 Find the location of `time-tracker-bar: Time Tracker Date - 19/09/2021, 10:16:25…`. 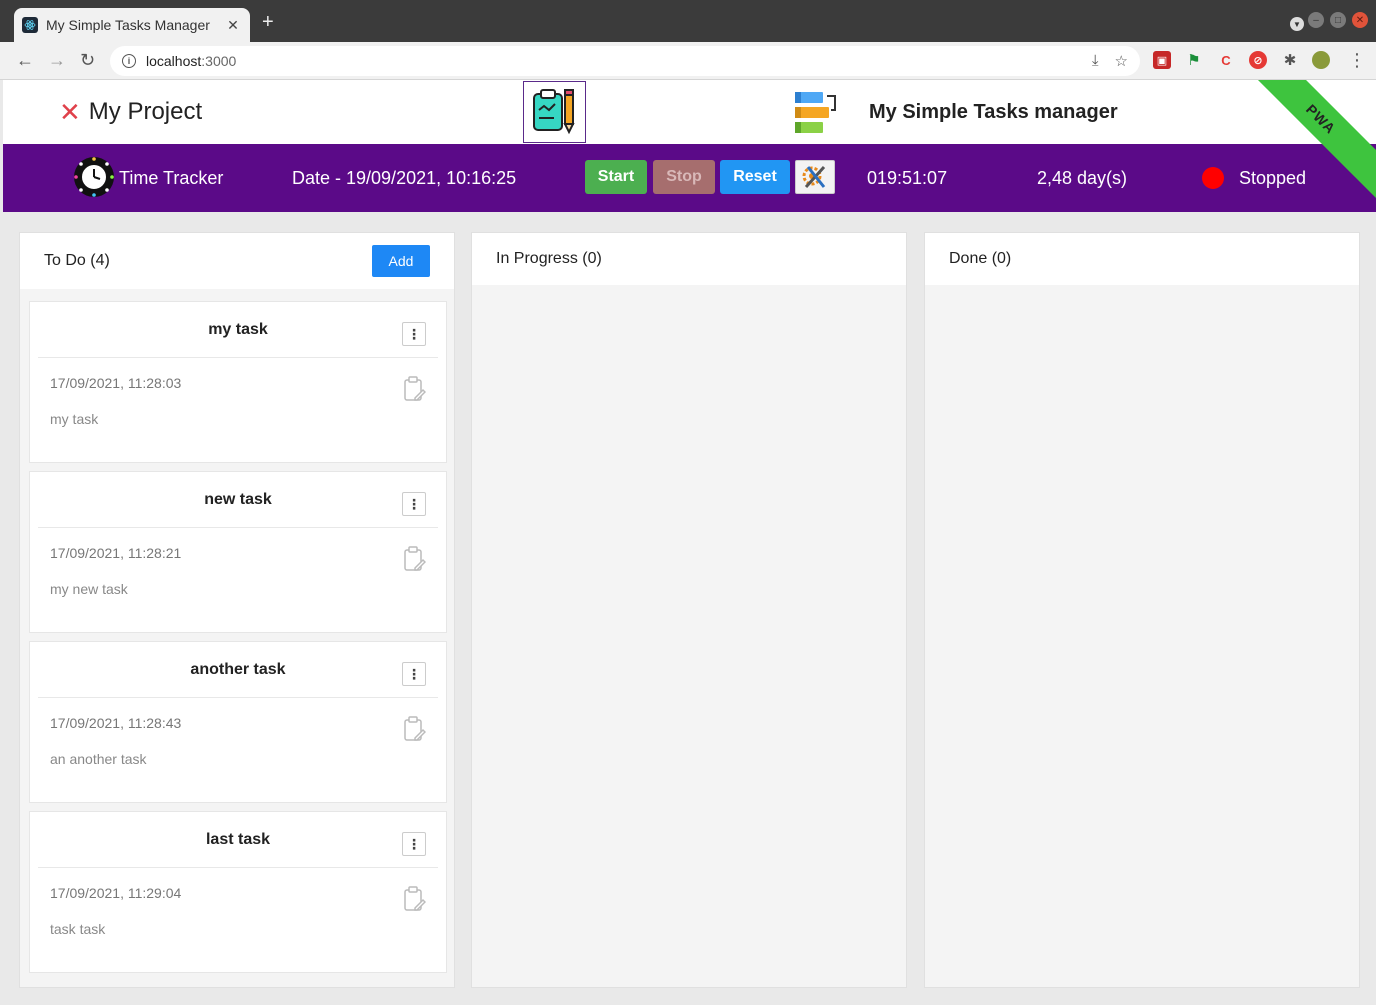

time-tracker-bar: Time Tracker Date - 19/09/2021, 10:16:25… is located at coordinates (689, 178).